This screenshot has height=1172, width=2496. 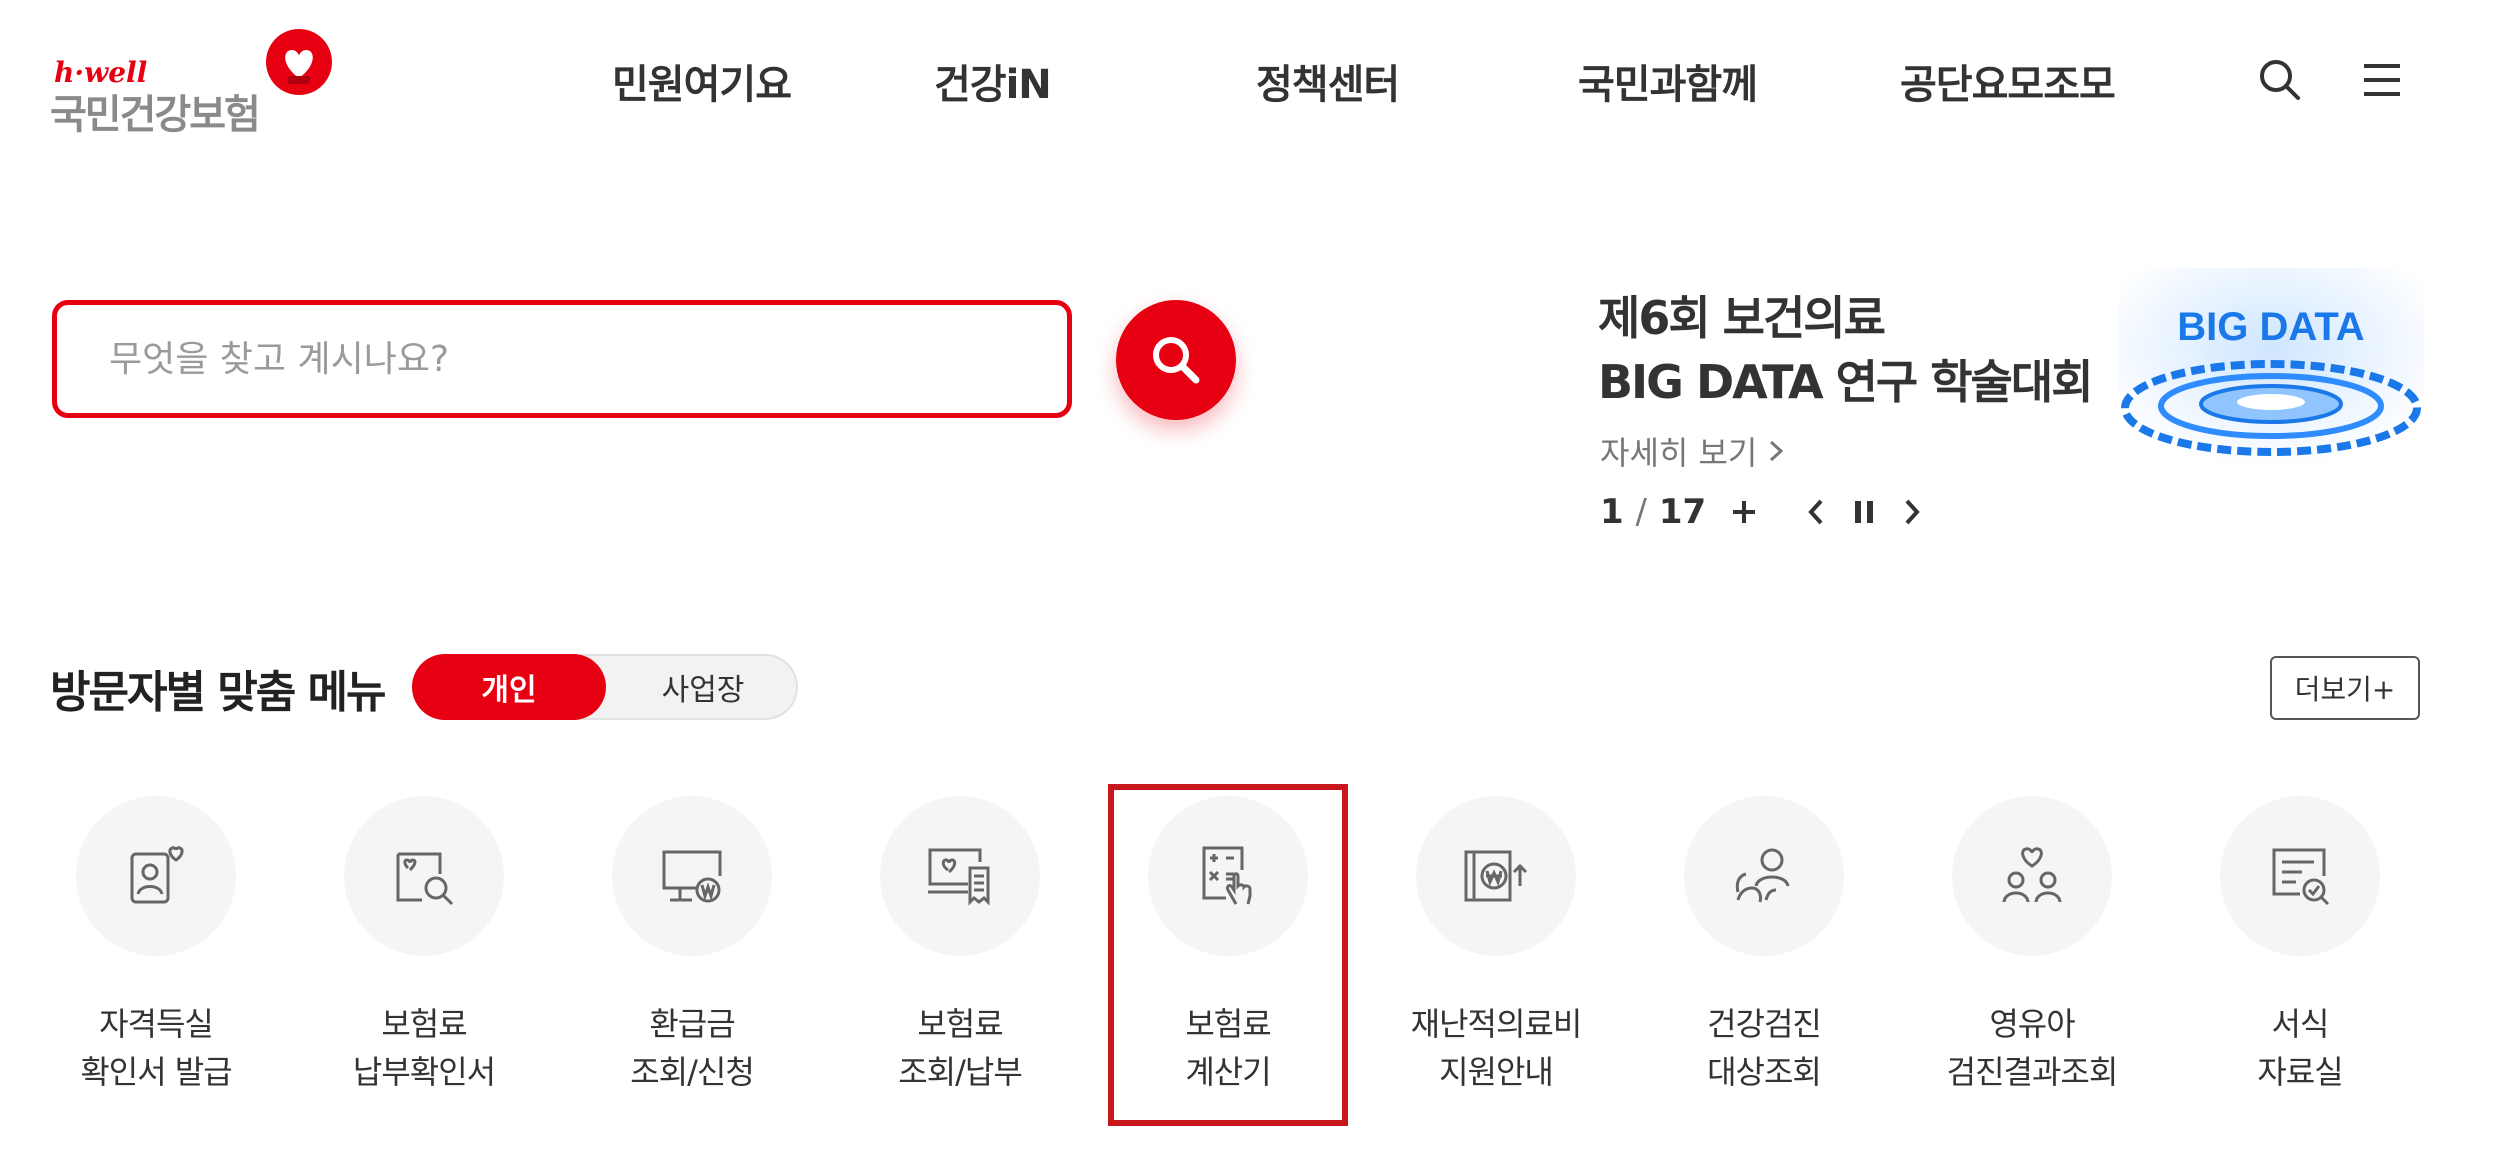 I want to click on menu-label-line1: 건강검진, so click(x=1764, y=1024).